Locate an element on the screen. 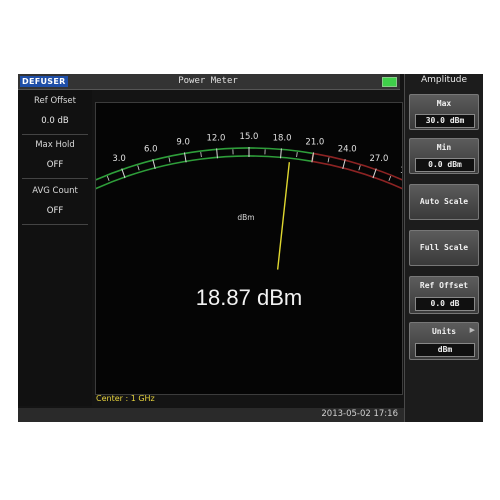  gauge-tick-label: 27.0 is located at coordinates (378, 159).